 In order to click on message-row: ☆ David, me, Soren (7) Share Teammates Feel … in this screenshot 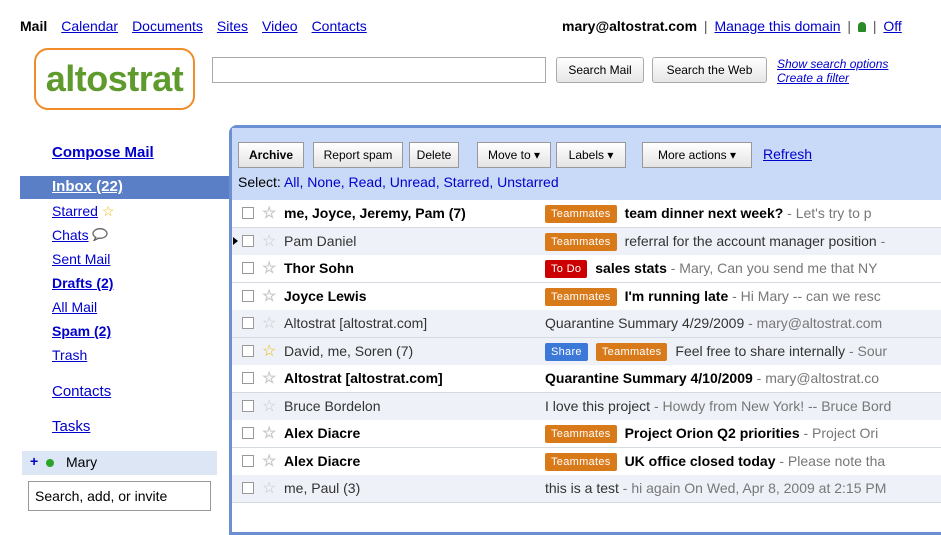, I will do `click(586, 351)`.